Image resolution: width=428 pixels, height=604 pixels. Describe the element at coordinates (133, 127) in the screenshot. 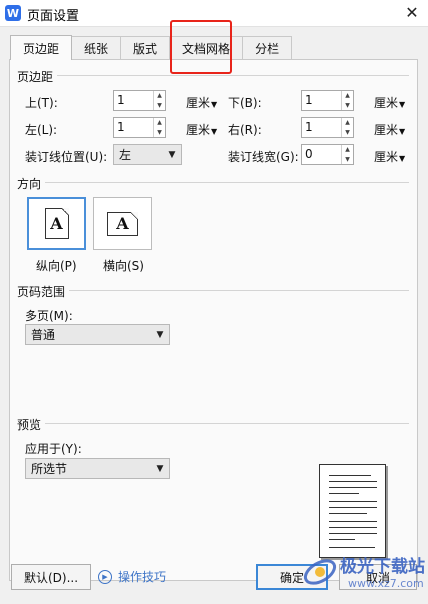

I see `left-margin-value: 1` at that location.